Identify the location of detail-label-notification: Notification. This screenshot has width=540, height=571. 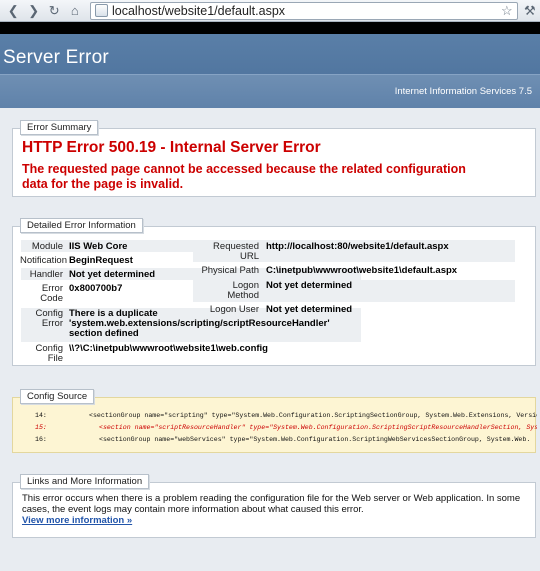
(43, 260).